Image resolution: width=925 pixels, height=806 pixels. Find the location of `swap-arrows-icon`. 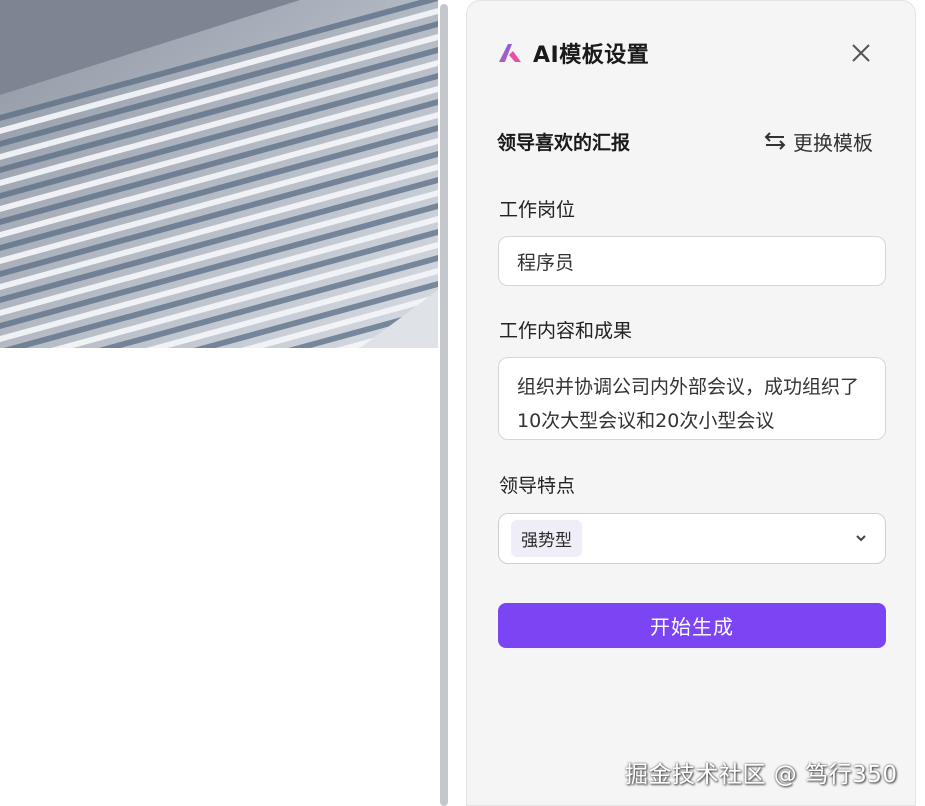

swap-arrows-icon is located at coordinates (775, 141).